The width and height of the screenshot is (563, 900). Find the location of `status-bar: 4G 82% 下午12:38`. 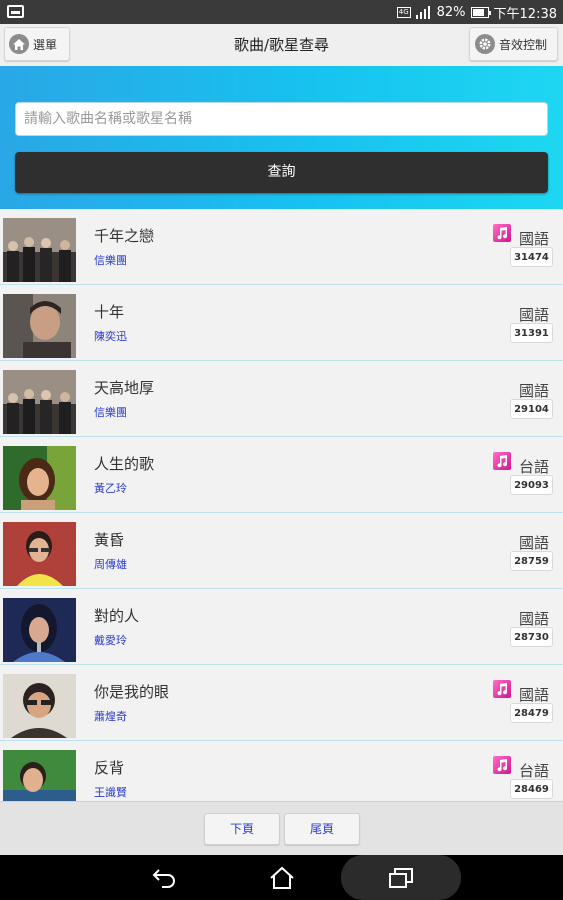

status-bar: 4G 82% 下午12:38 is located at coordinates (281, 12).